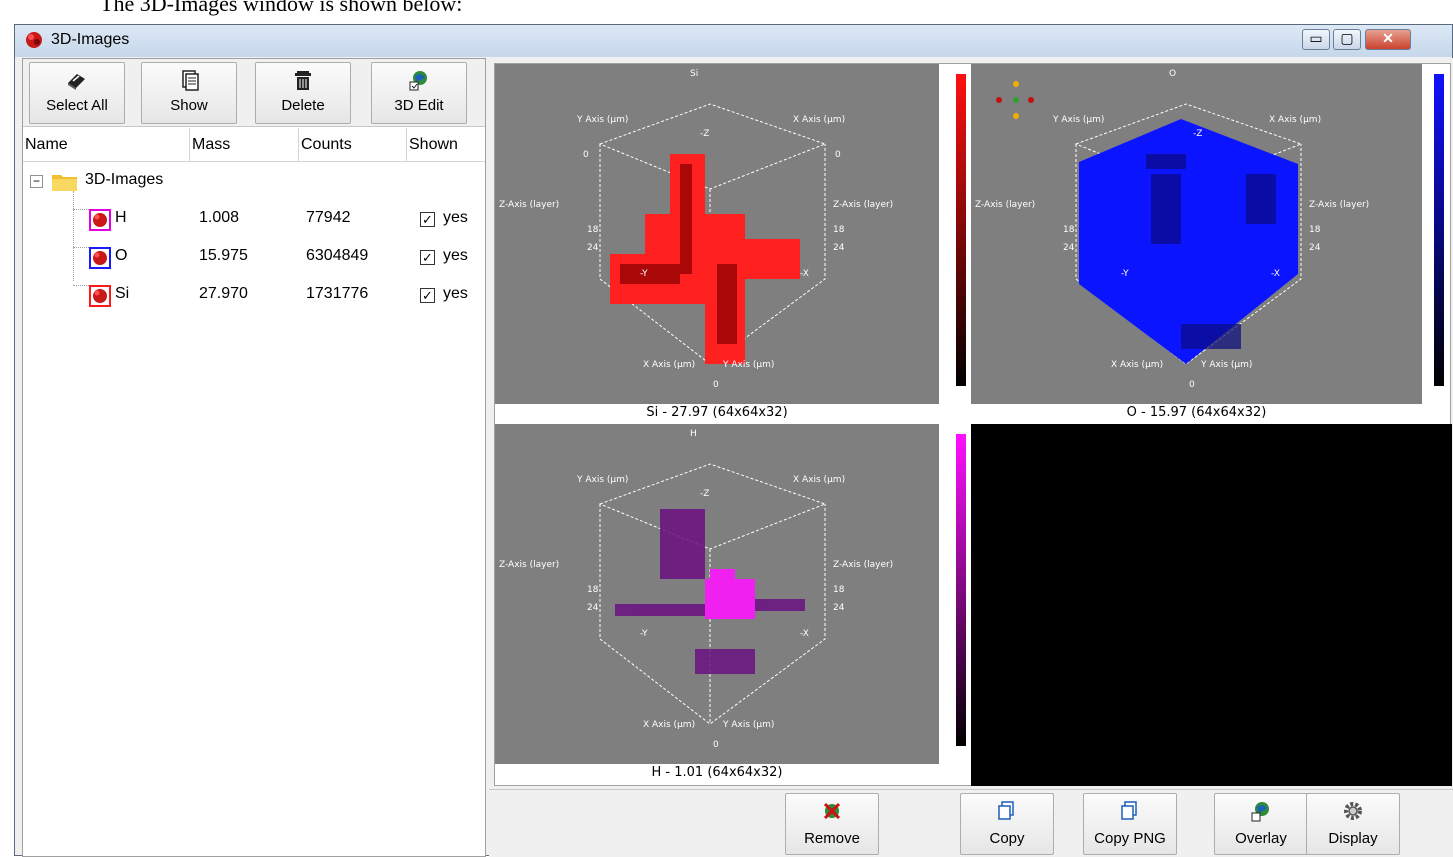 The height and width of the screenshot is (857, 1453). I want to click on element-counts: 6304849, so click(337, 255).